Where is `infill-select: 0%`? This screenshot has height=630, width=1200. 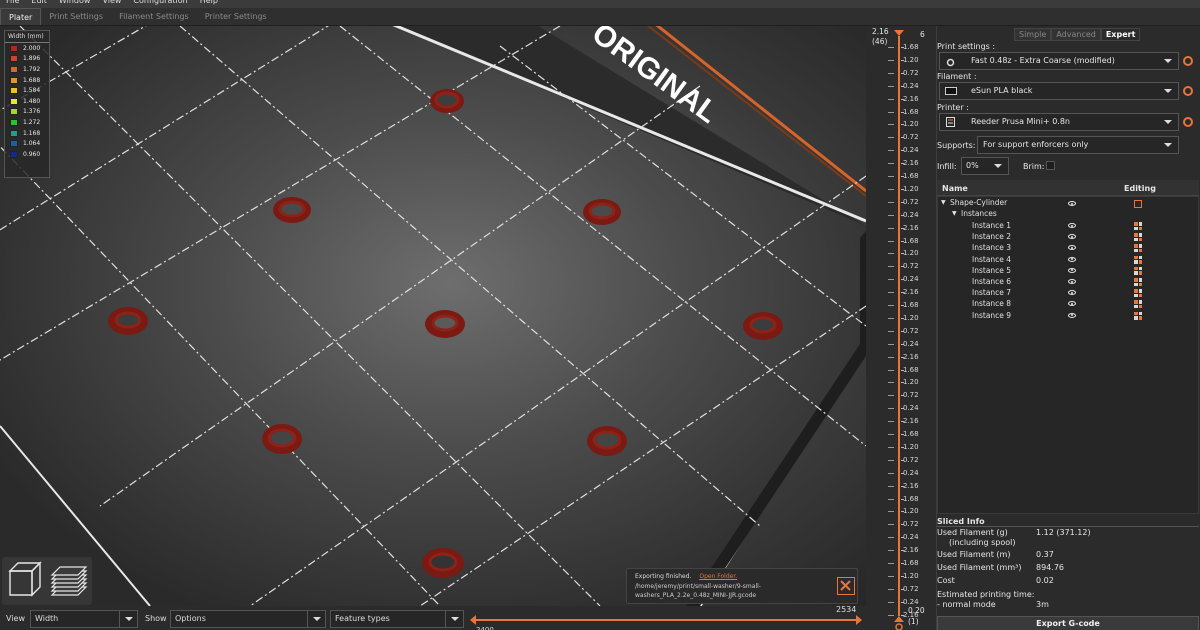 infill-select: 0% is located at coordinates (985, 166).